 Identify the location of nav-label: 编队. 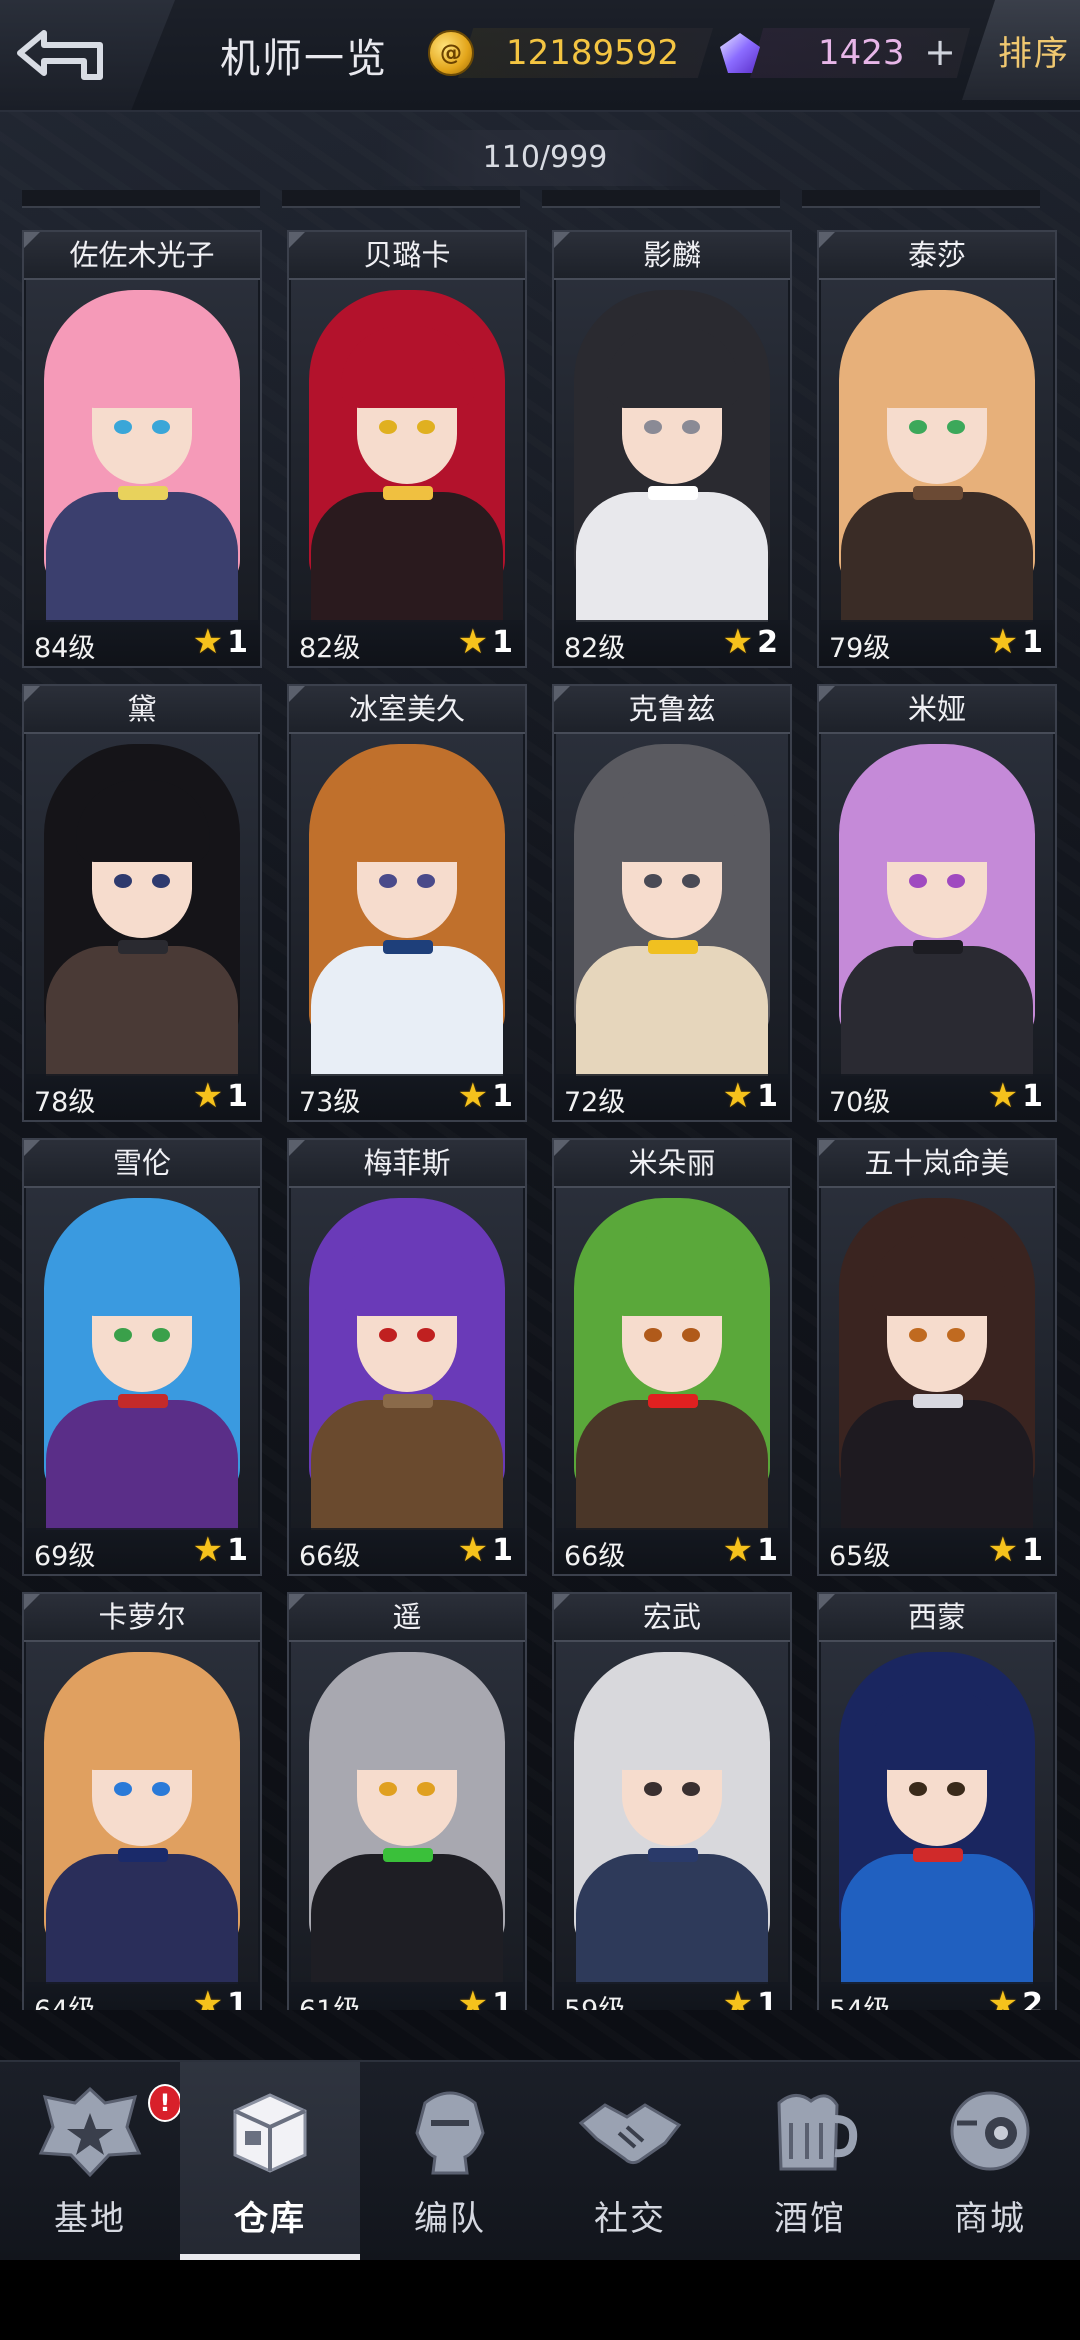
(450, 2219).